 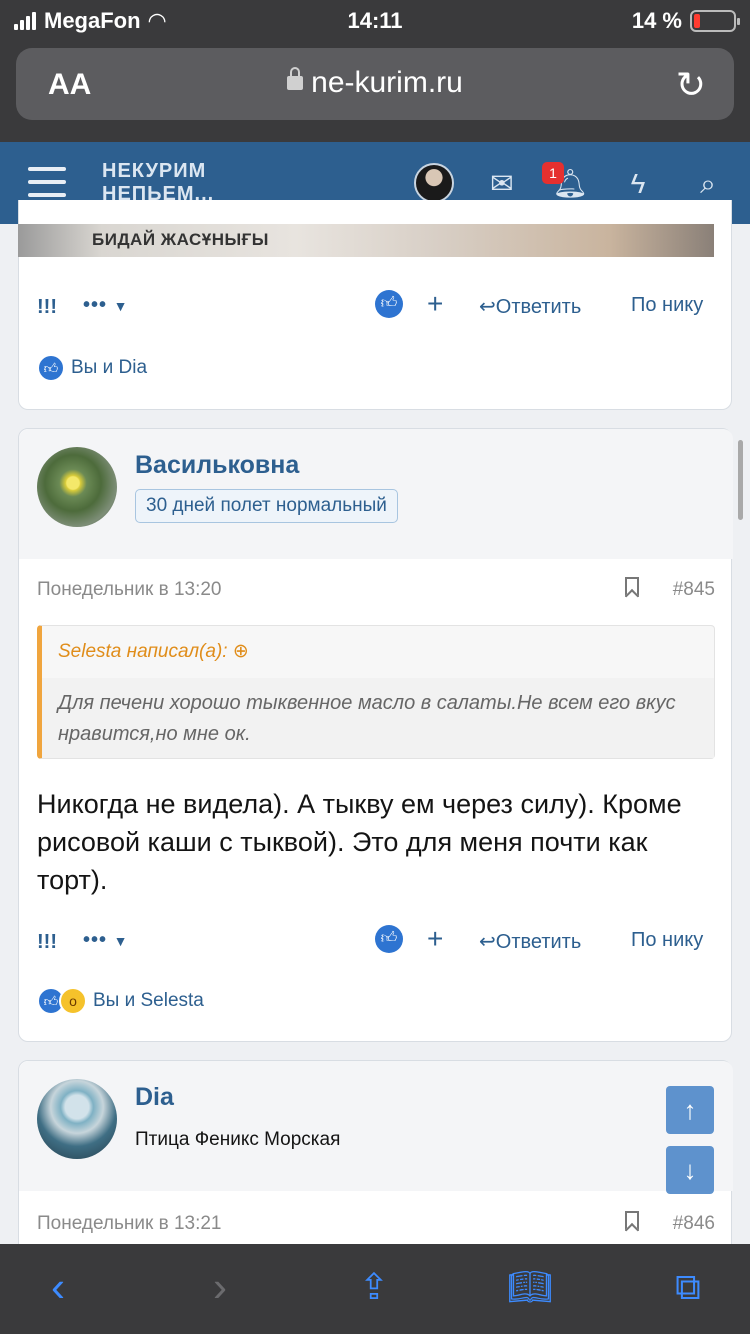 I want to click on share-icon: ⇪, so click(x=374, y=1287).